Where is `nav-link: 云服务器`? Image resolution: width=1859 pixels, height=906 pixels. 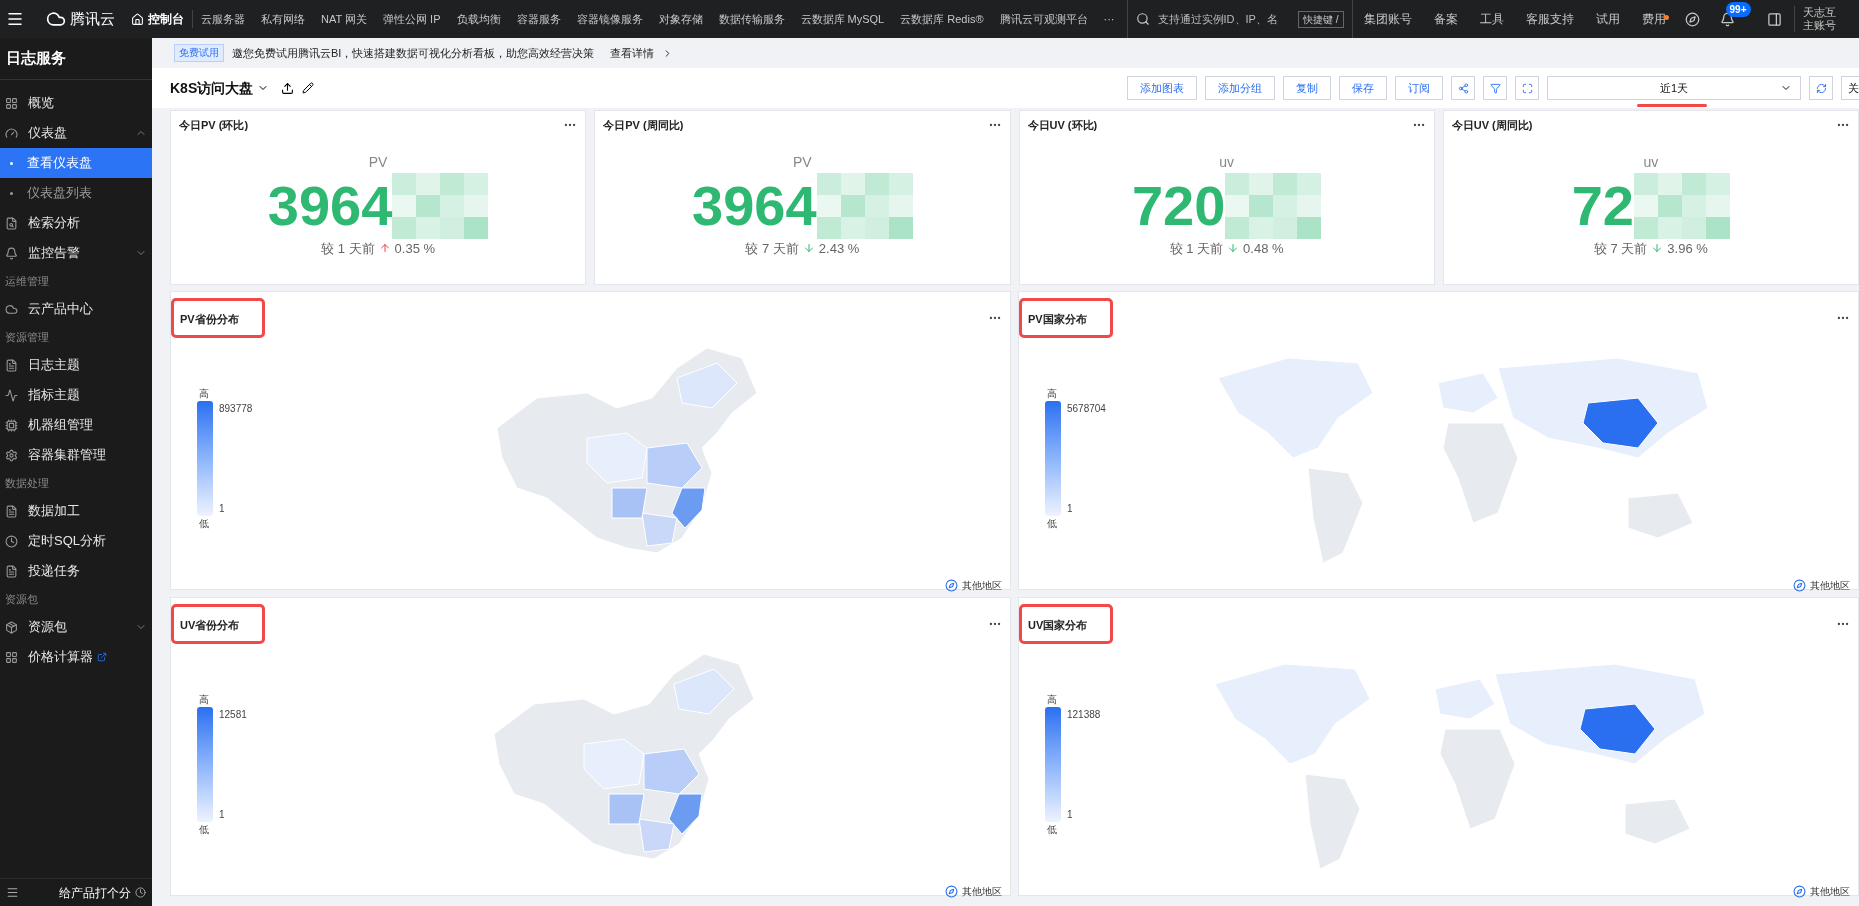 nav-link: 云服务器 is located at coordinates (223, 19).